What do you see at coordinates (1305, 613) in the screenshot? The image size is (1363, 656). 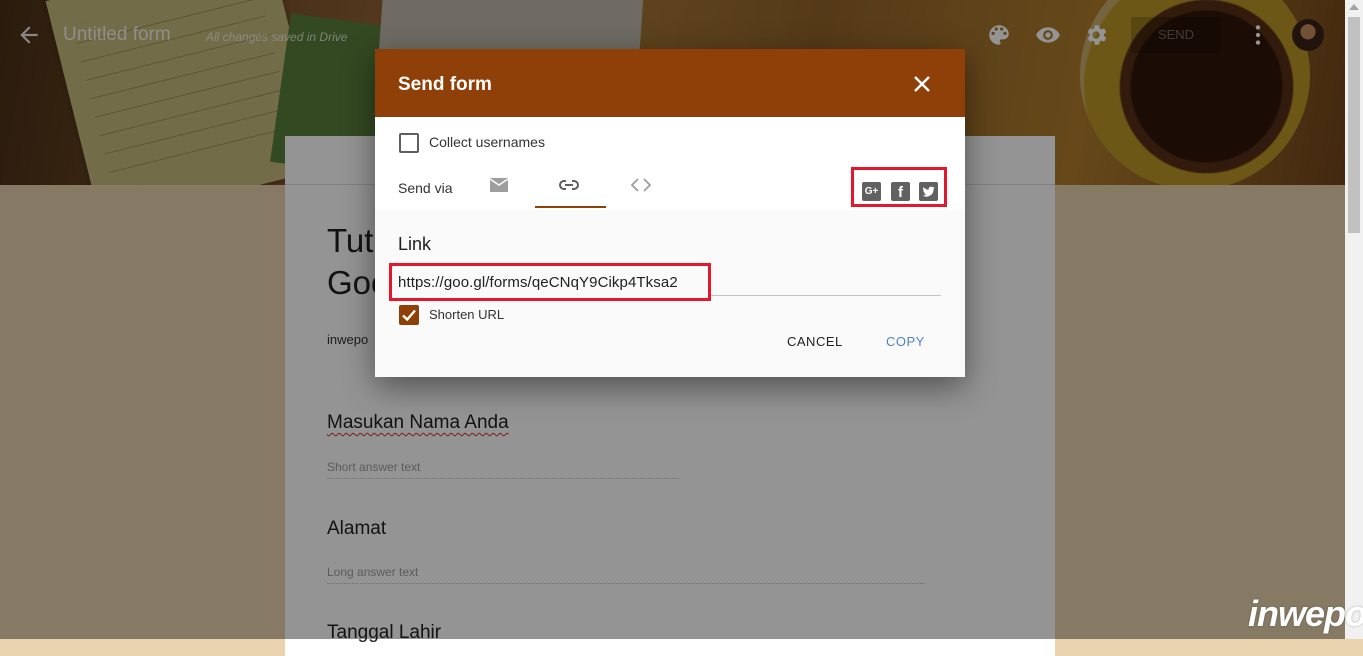 I see `watermark-logo: inwepo` at bounding box center [1305, 613].